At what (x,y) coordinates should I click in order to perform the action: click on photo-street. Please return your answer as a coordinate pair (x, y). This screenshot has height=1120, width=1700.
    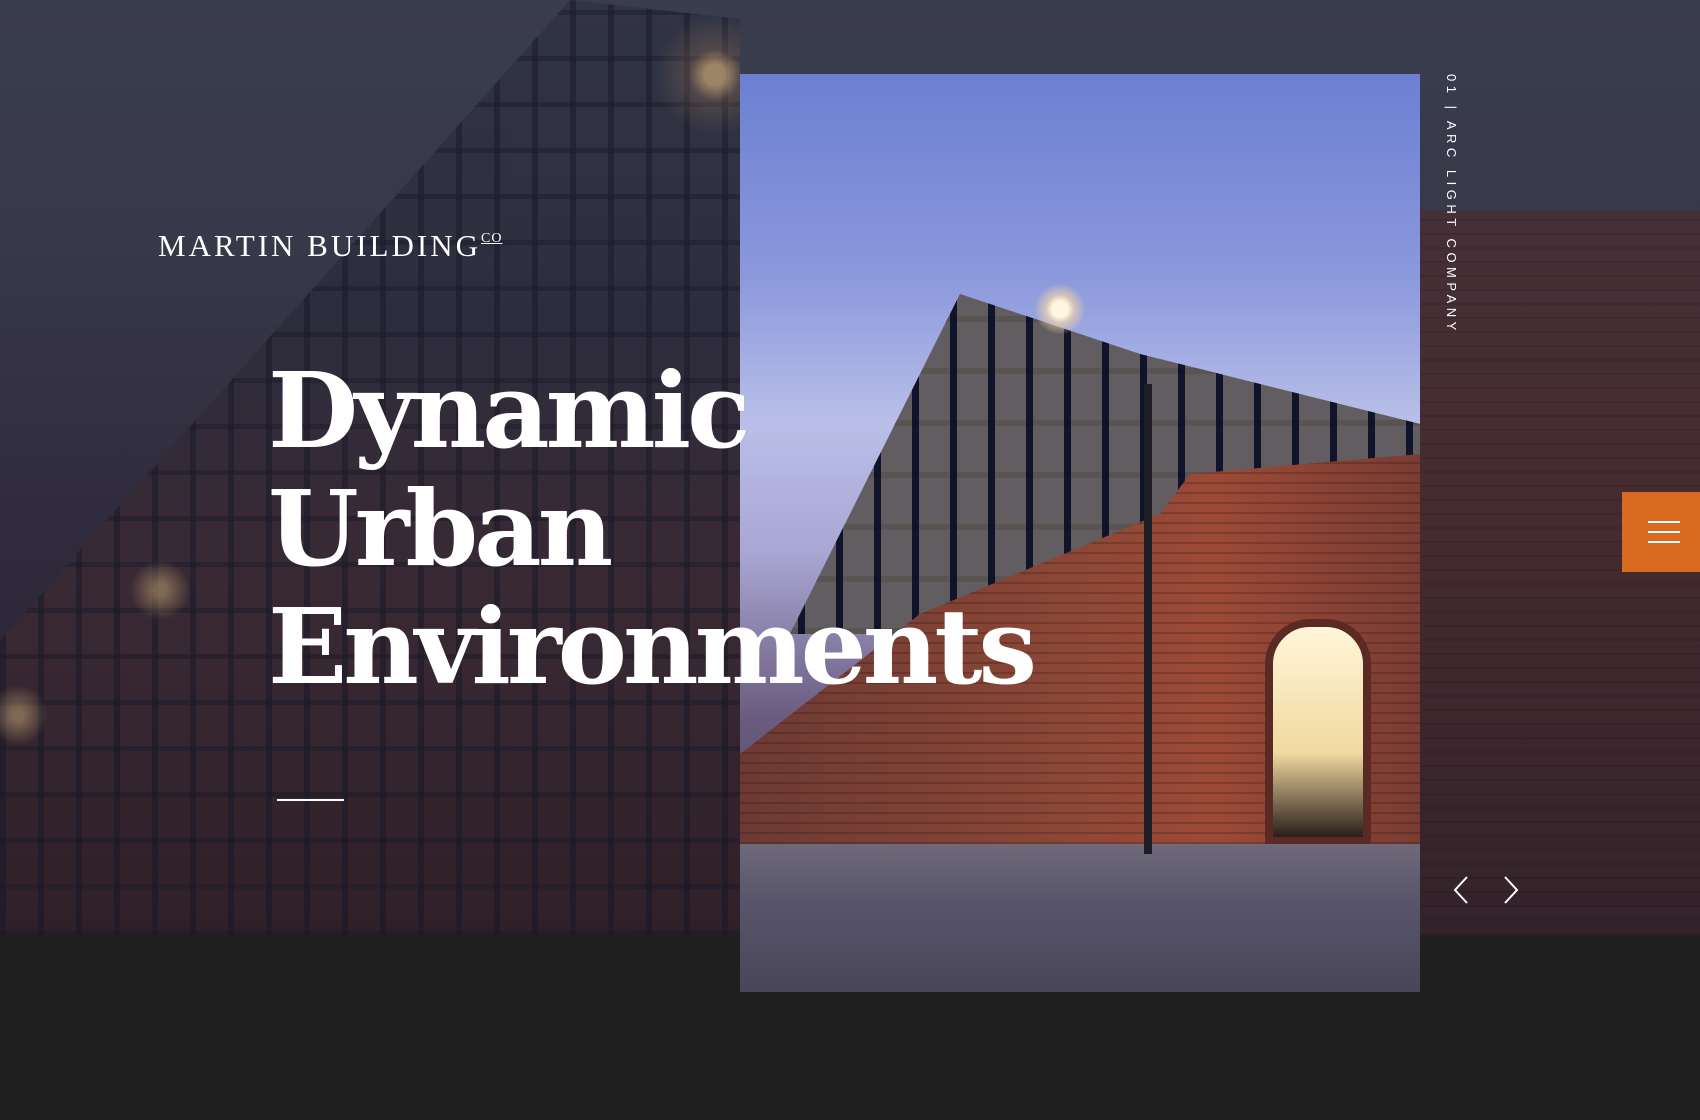
    Looking at the image, I should click on (1080, 918).